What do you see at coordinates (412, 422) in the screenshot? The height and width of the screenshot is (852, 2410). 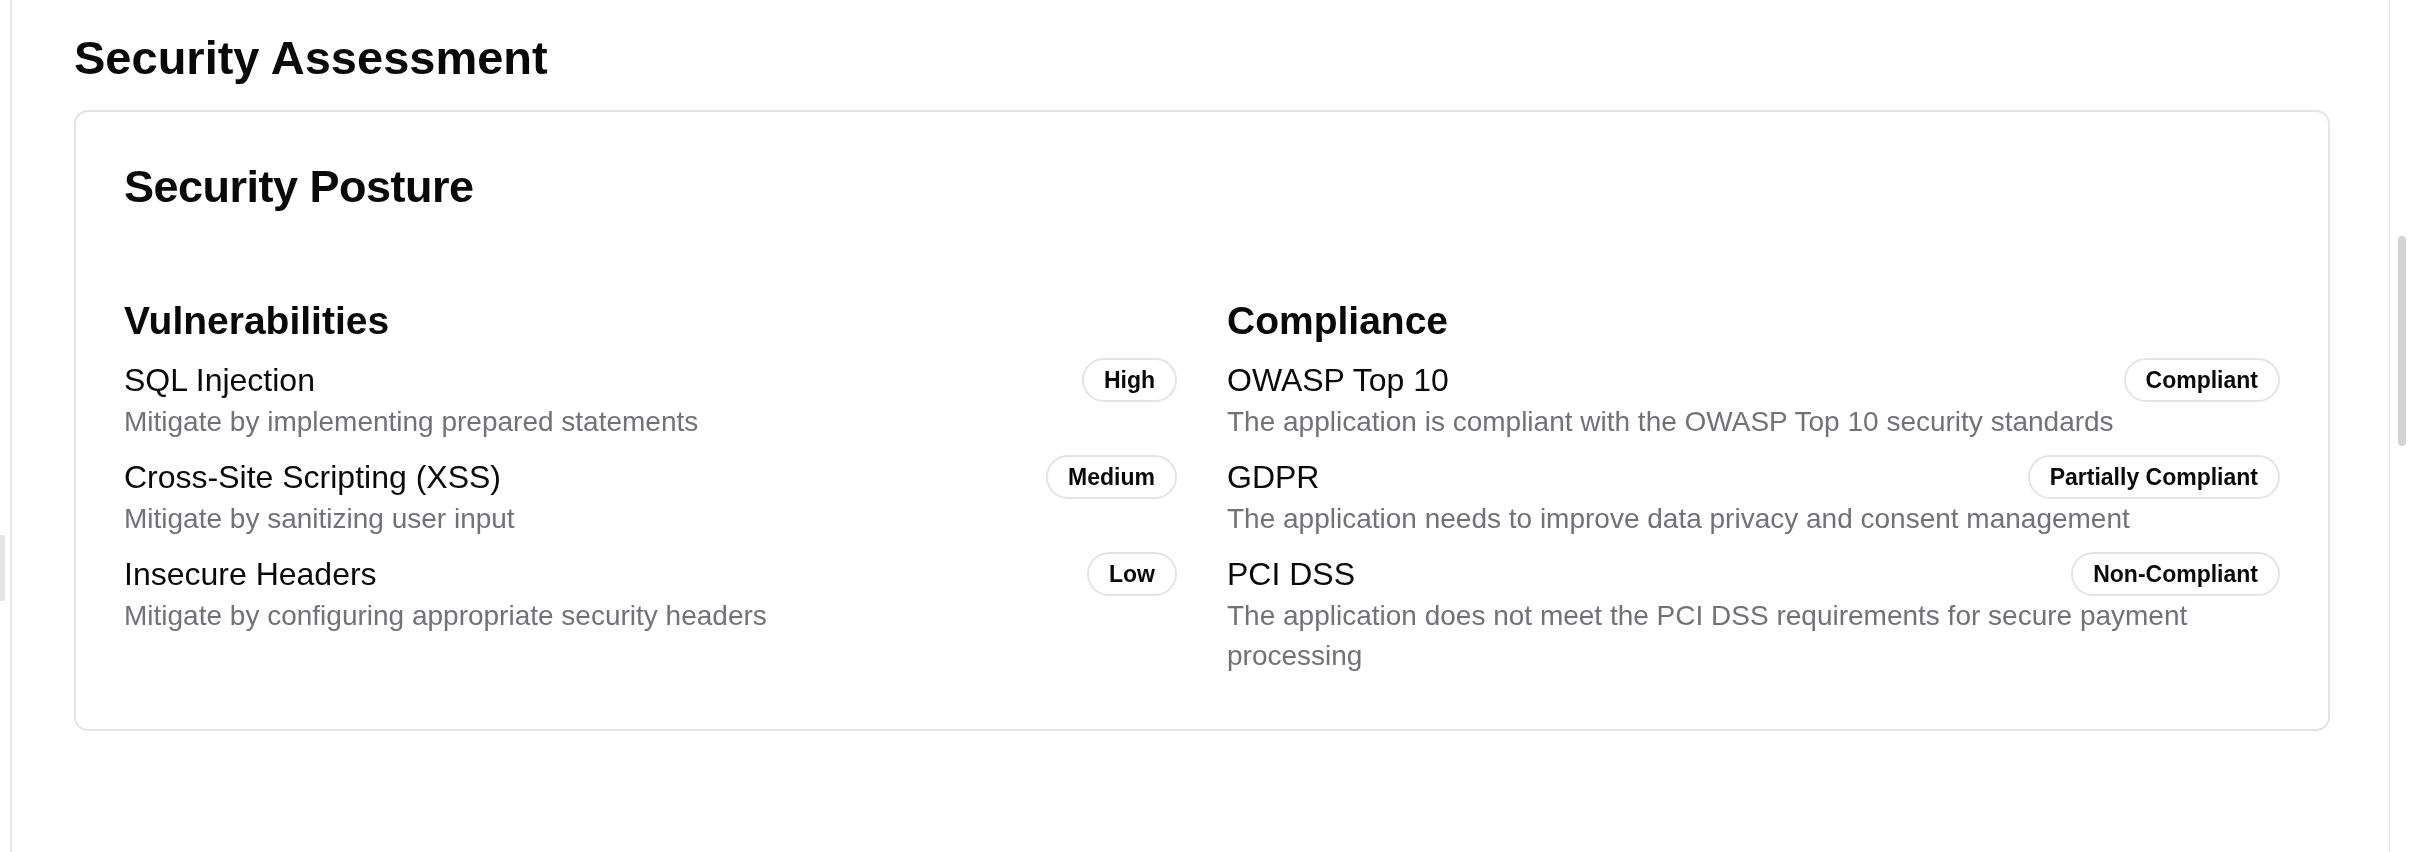 I see `item-description: Mitigate by implementing prepared statements` at bounding box center [412, 422].